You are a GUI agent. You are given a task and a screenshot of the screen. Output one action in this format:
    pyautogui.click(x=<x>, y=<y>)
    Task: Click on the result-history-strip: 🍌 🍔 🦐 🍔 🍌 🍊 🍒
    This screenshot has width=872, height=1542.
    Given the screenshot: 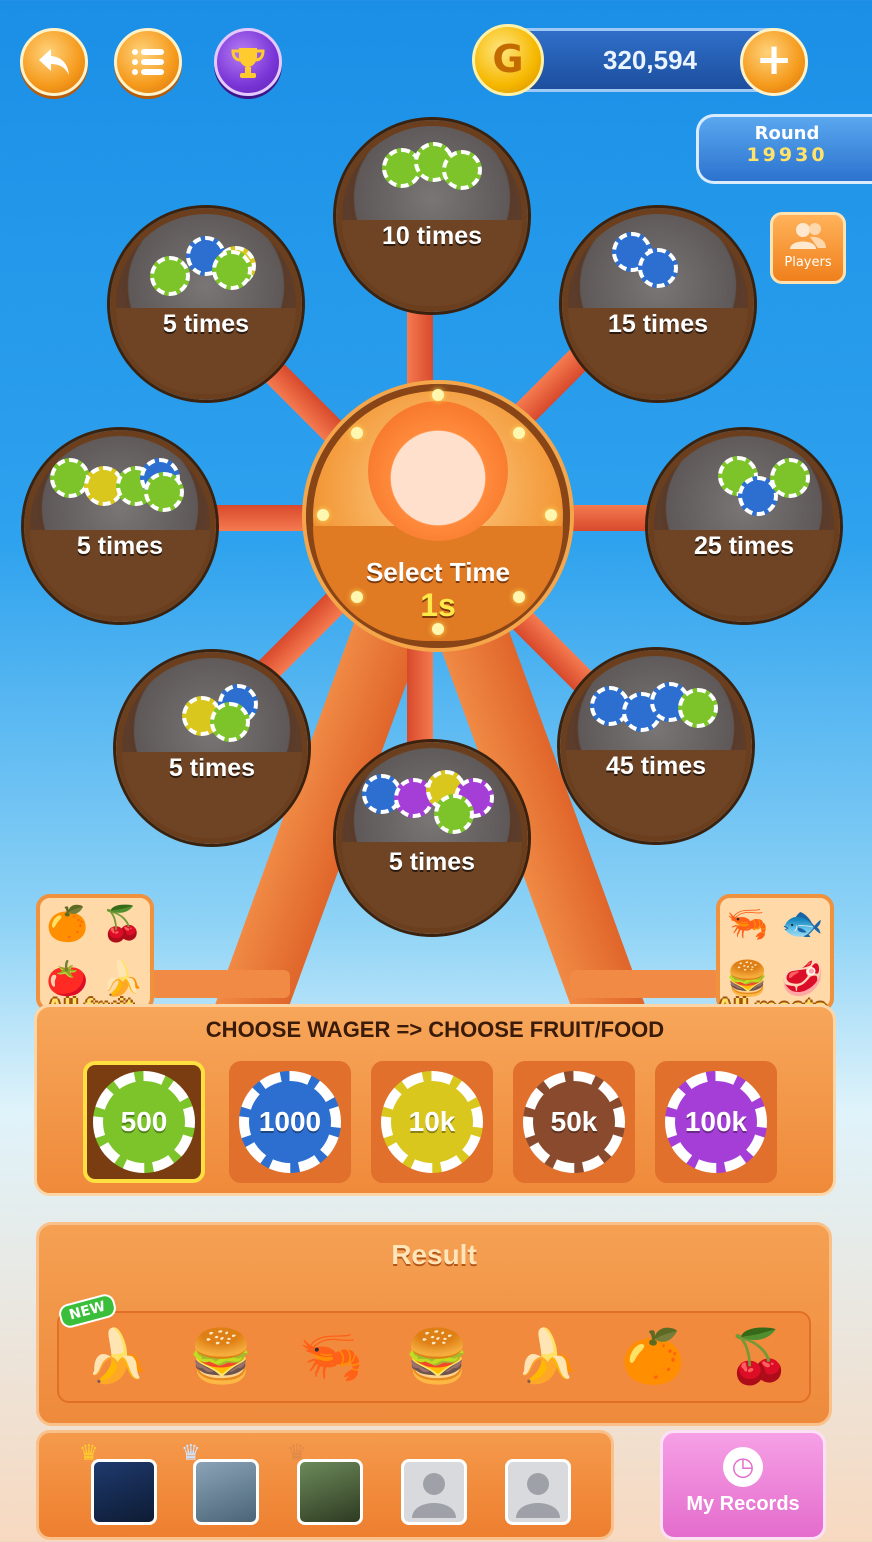 What is the action you would take?
    pyautogui.click(x=434, y=1357)
    